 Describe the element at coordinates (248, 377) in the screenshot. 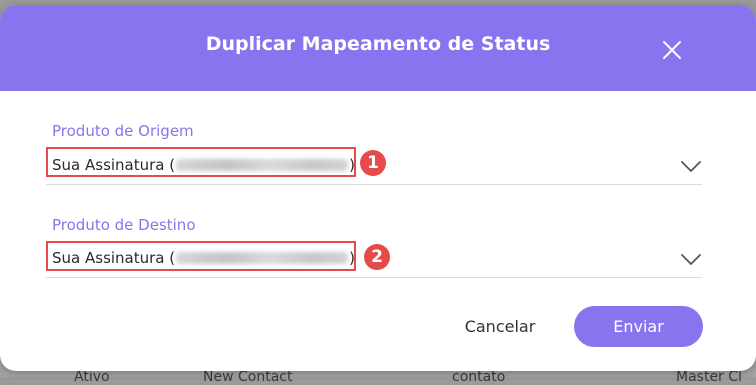

I see `background-cell: New Contact` at that location.